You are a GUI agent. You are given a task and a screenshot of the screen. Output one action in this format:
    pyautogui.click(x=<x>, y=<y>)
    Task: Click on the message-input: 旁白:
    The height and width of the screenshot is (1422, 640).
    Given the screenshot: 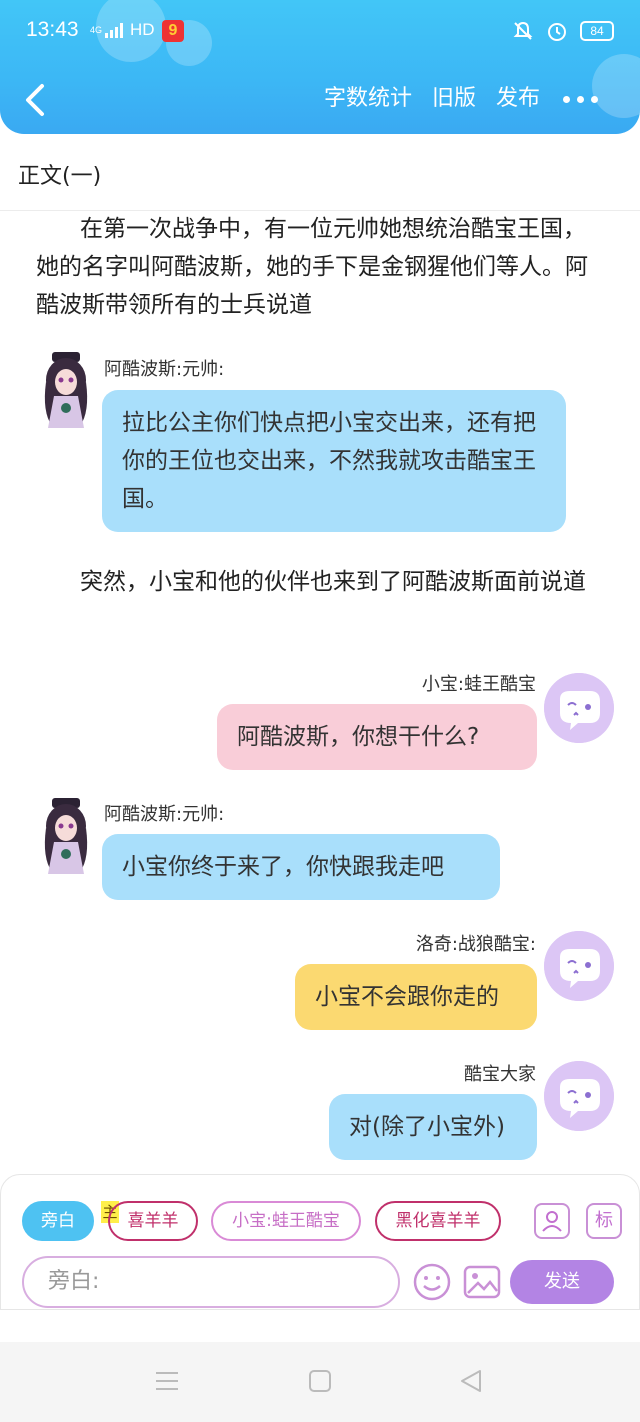 What is the action you would take?
    pyautogui.click(x=211, y=1282)
    